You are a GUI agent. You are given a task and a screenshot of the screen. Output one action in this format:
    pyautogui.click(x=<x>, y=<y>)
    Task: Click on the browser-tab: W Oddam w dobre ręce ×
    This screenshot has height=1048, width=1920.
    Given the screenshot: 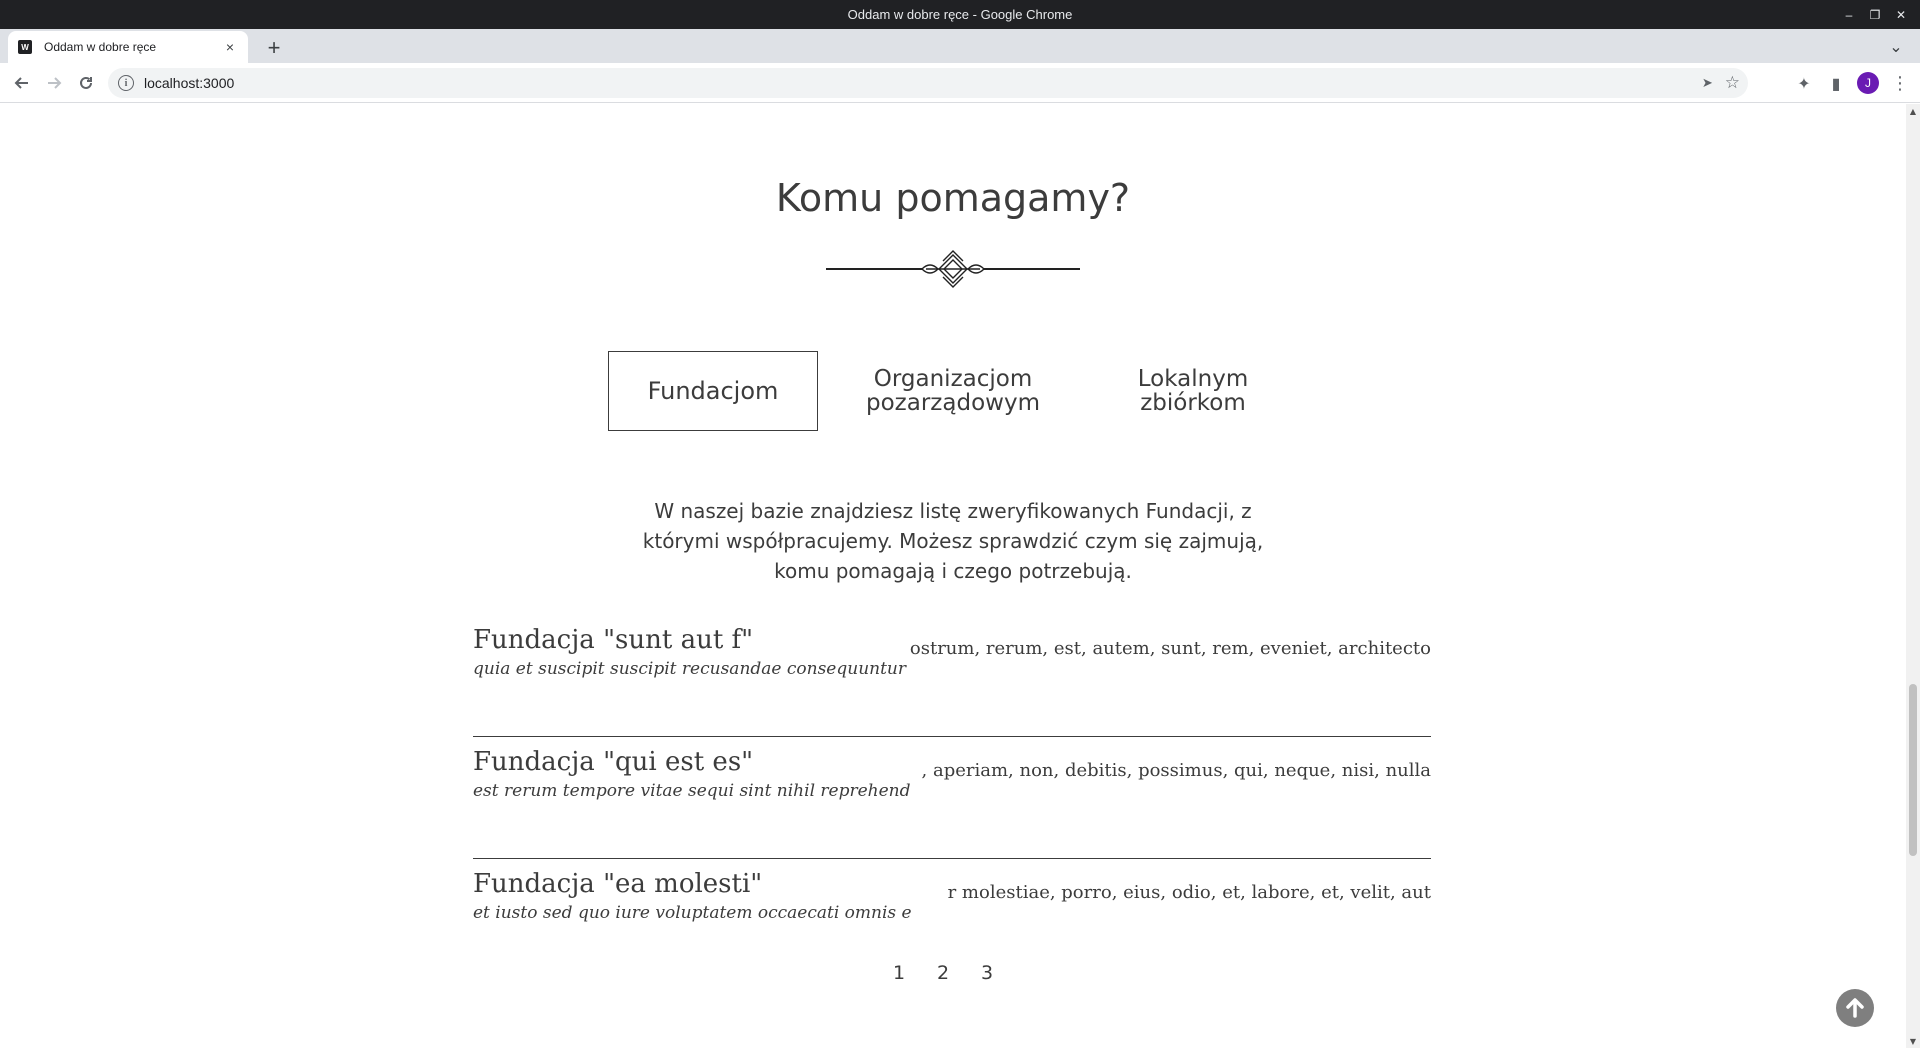 What is the action you would take?
    pyautogui.click(x=128, y=47)
    